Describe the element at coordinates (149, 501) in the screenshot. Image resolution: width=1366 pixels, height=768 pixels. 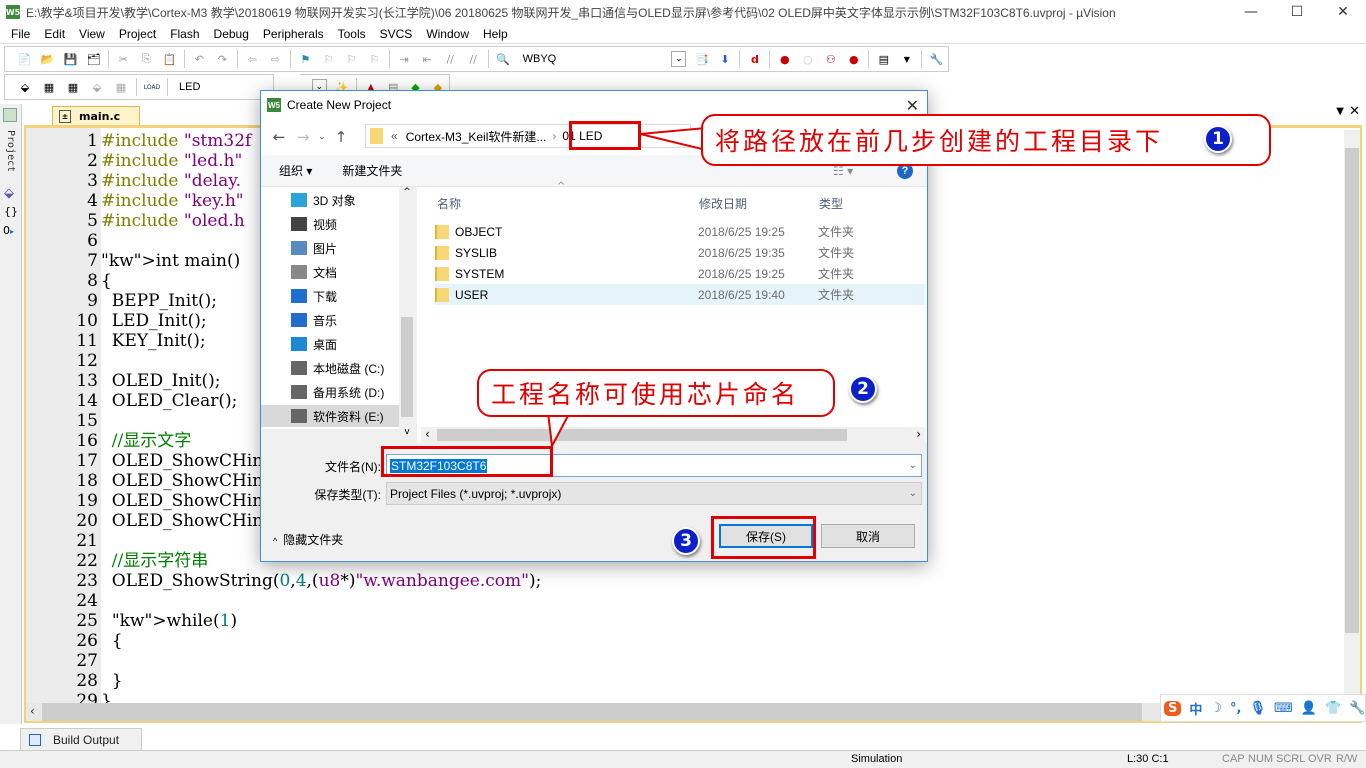
I see `code-line: 19 OLED_ShowCHine` at that location.